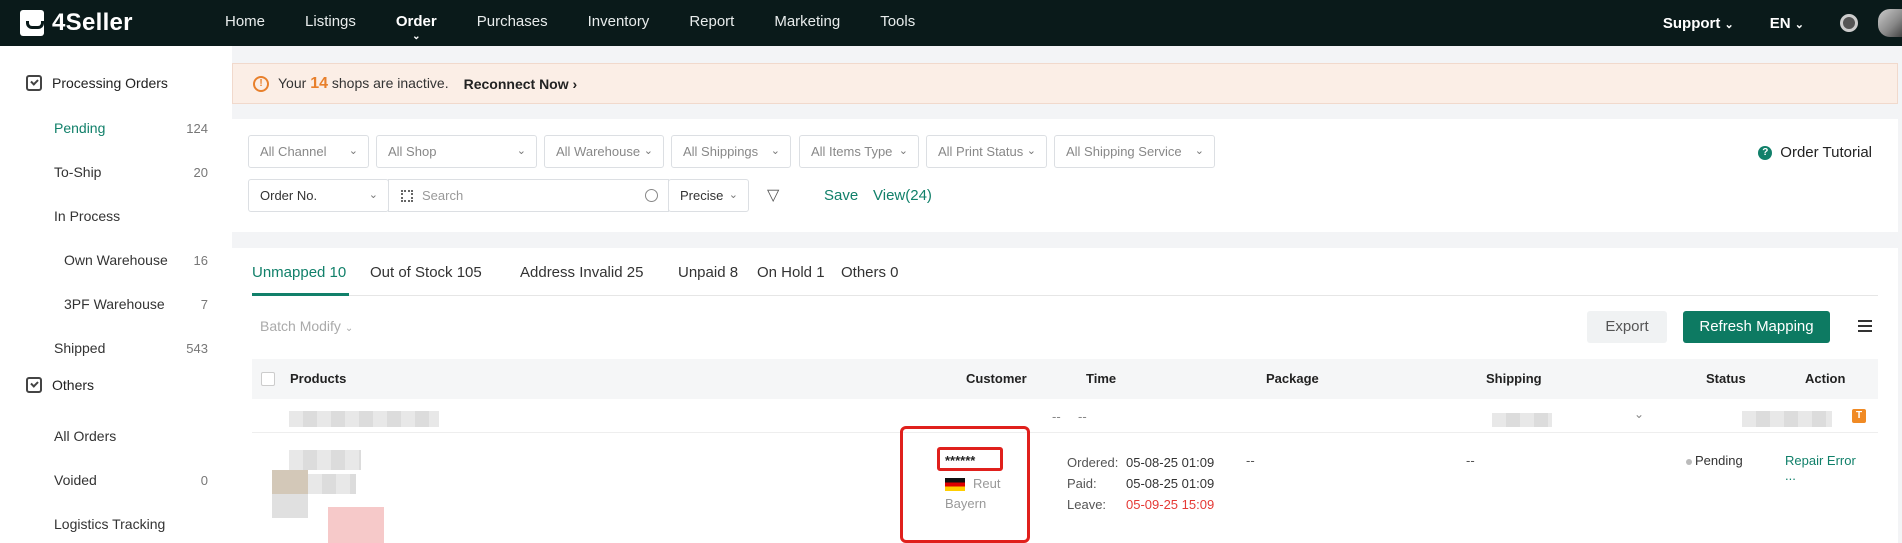 The width and height of the screenshot is (1902, 543). Describe the element at coordinates (841, 195) in the screenshot. I see `save-filter-link: Save` at that location.